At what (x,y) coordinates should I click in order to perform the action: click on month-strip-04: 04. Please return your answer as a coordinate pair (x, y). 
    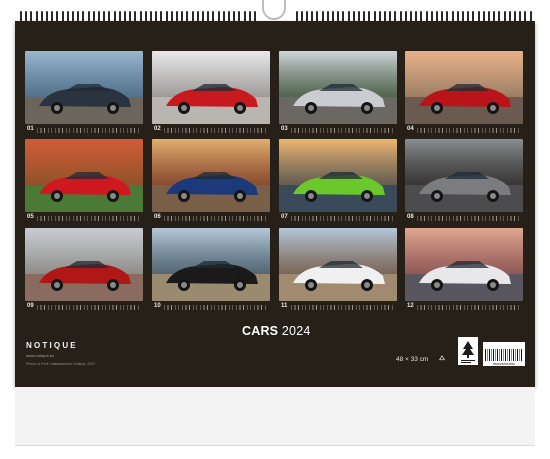
    Looking at the image, I should click on (464, 129).